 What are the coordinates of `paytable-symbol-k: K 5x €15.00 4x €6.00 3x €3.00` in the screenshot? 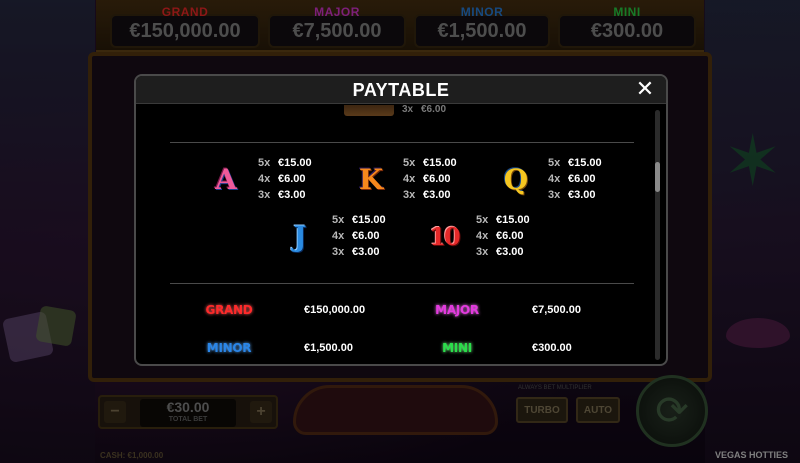 It's located at (416, 180).